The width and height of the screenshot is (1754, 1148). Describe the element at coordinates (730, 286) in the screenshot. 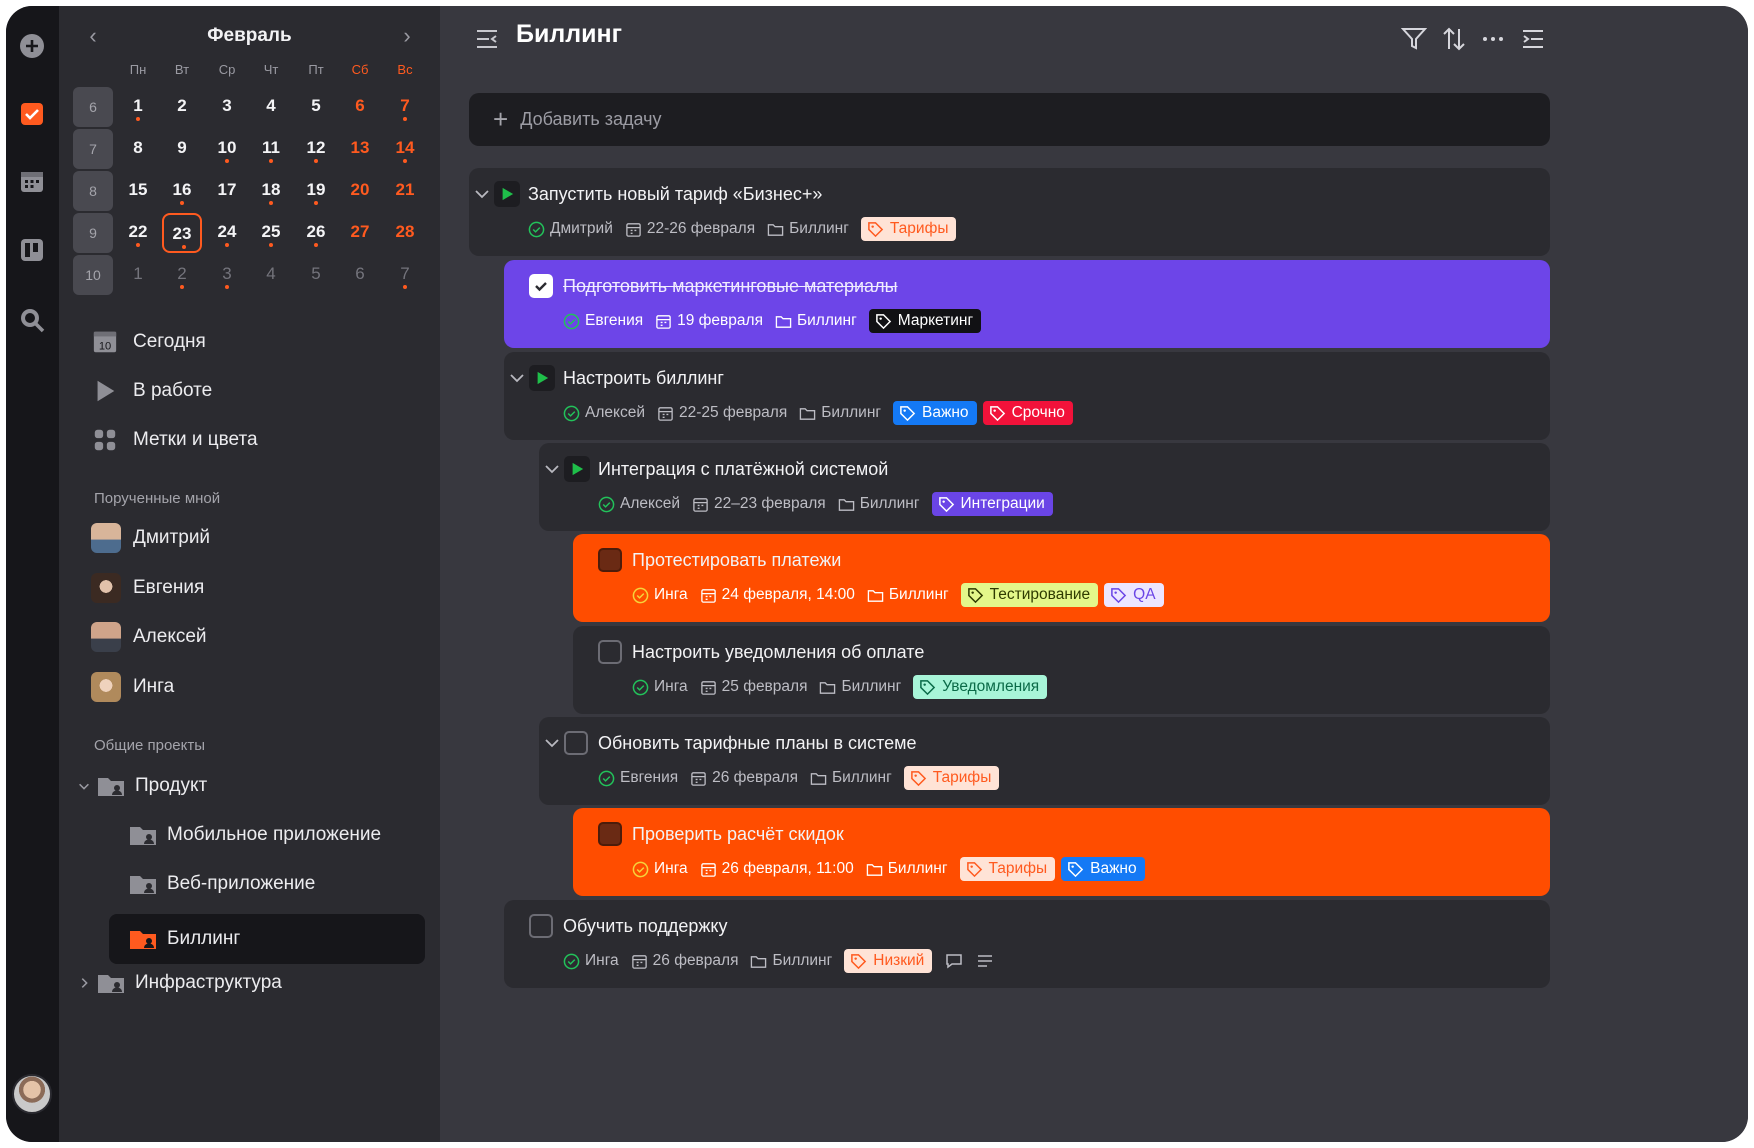

I see `task-title: Подготовить маркетинговые материалы` at that location.